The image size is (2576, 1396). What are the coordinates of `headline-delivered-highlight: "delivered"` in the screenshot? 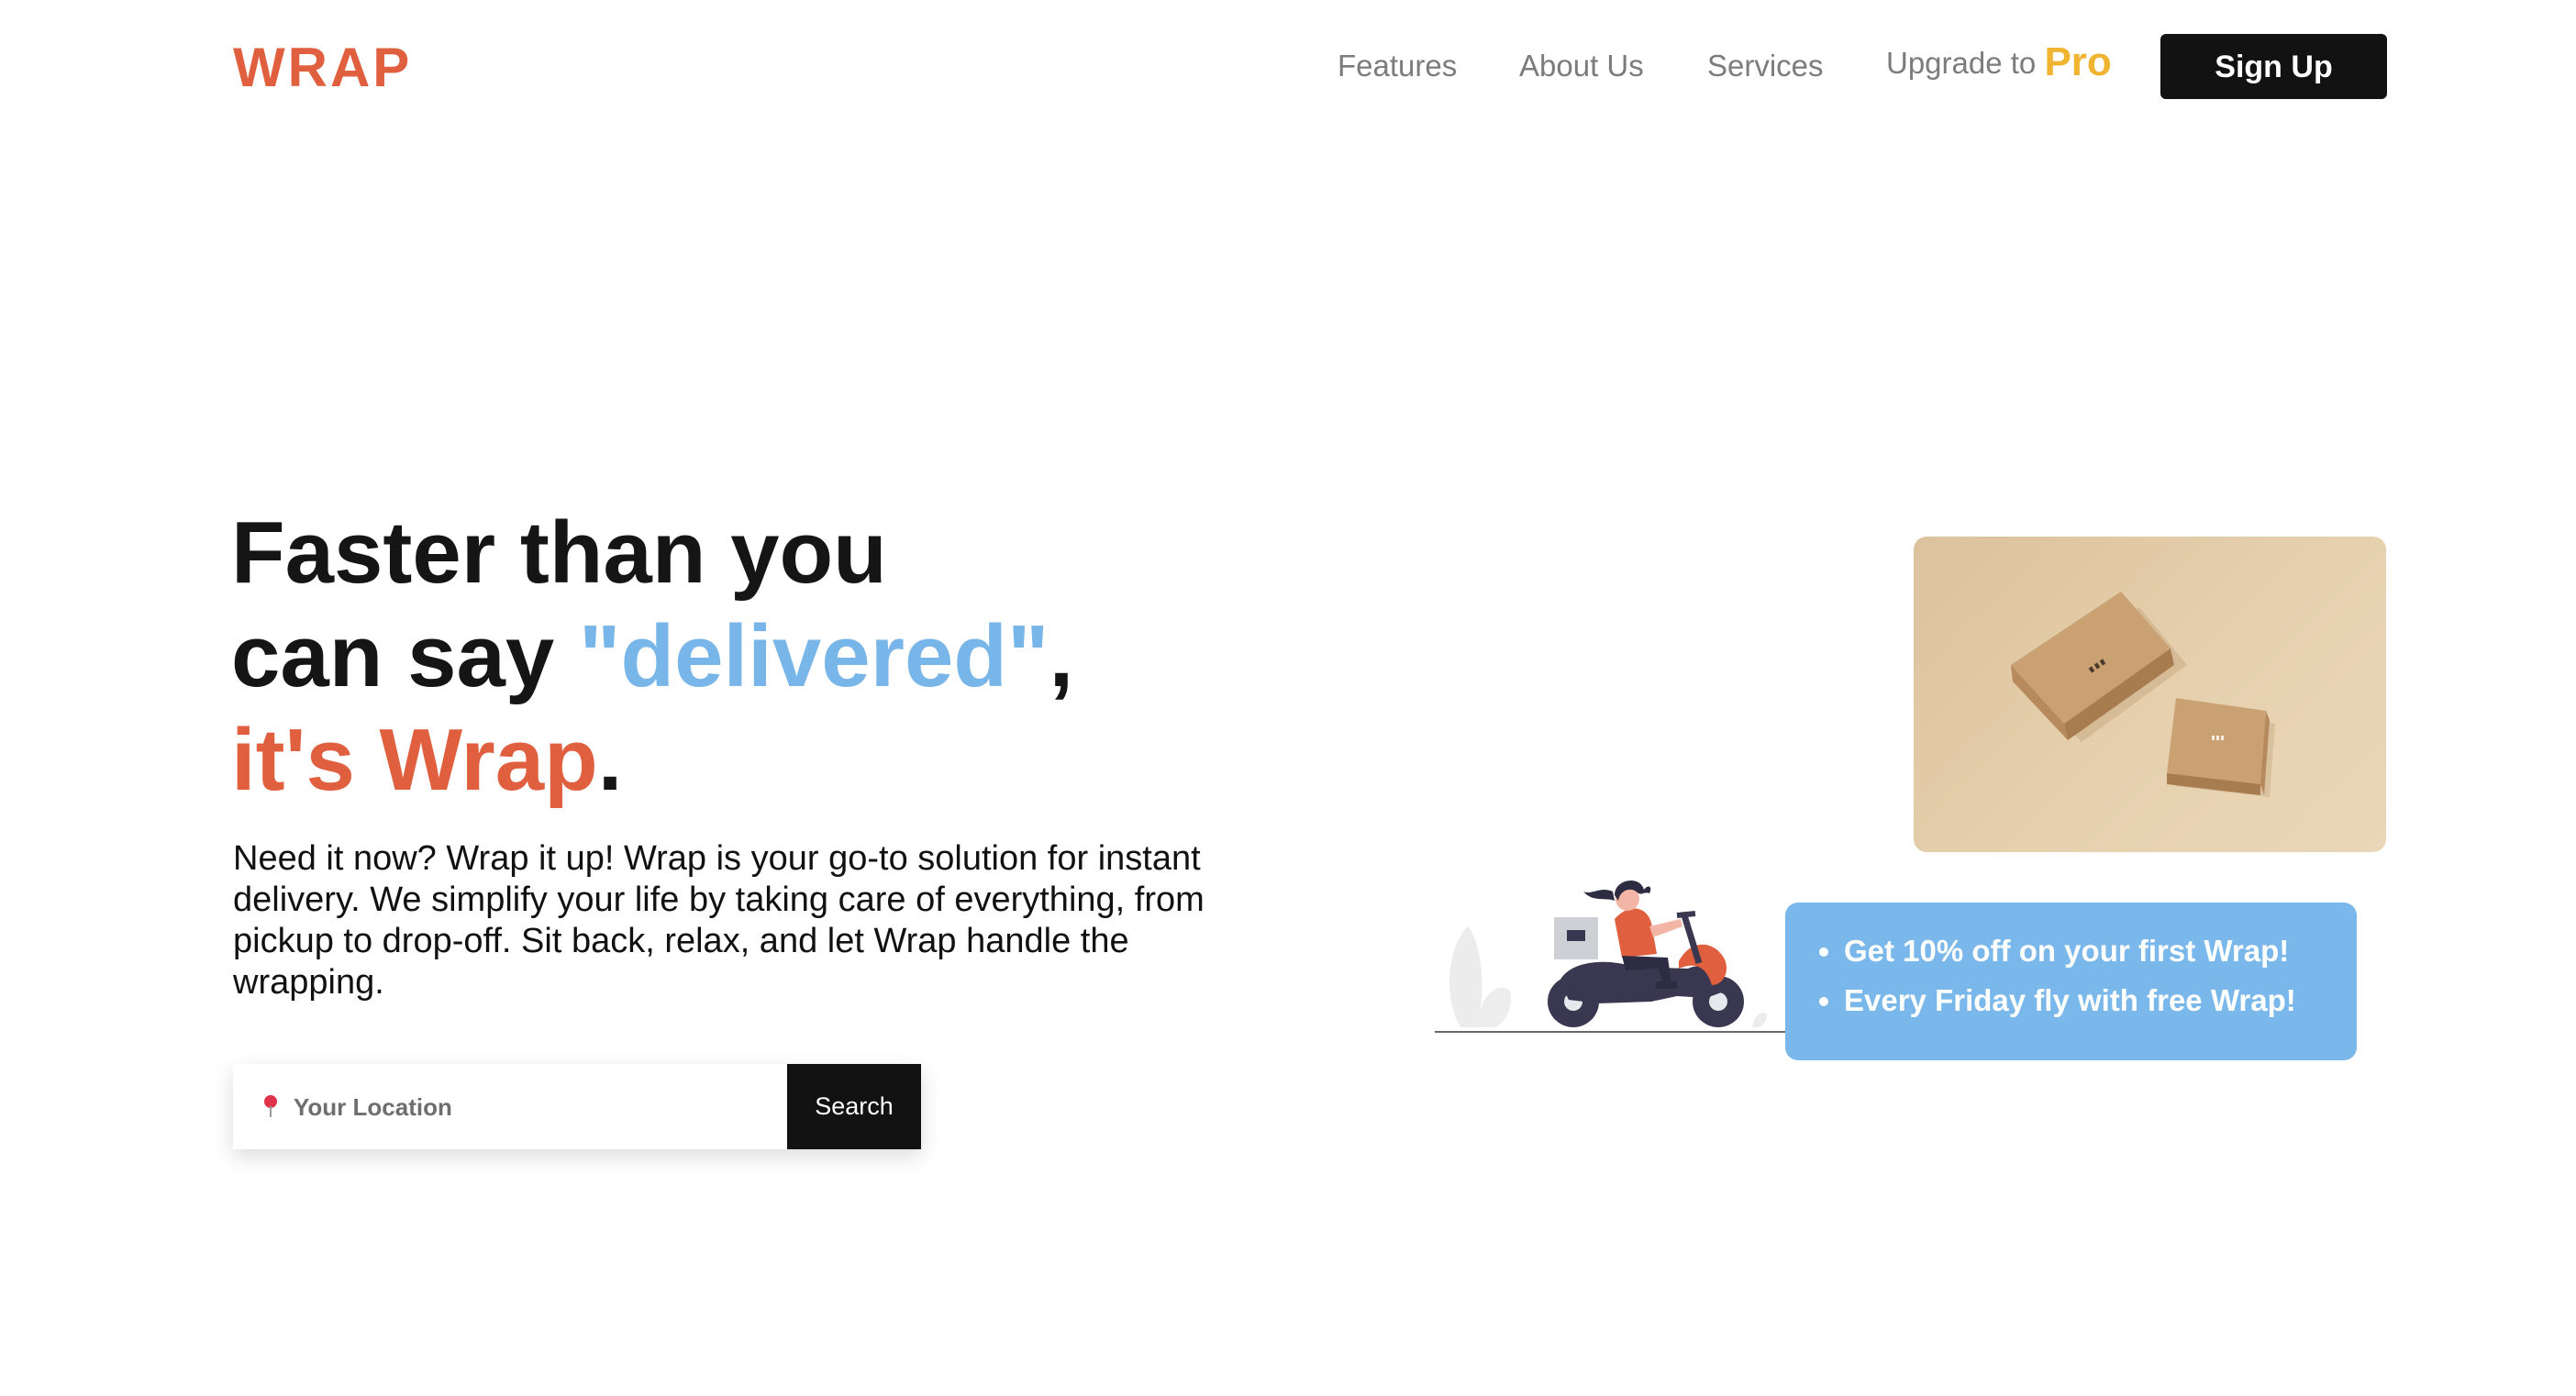 It's located at (813, 656).